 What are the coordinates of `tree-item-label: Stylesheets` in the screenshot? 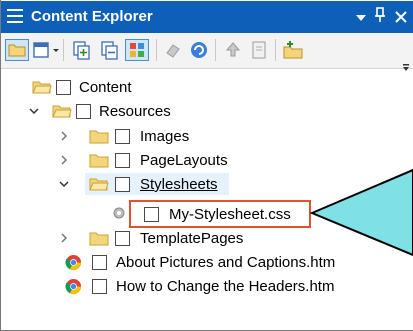 It's located at (179, 184).